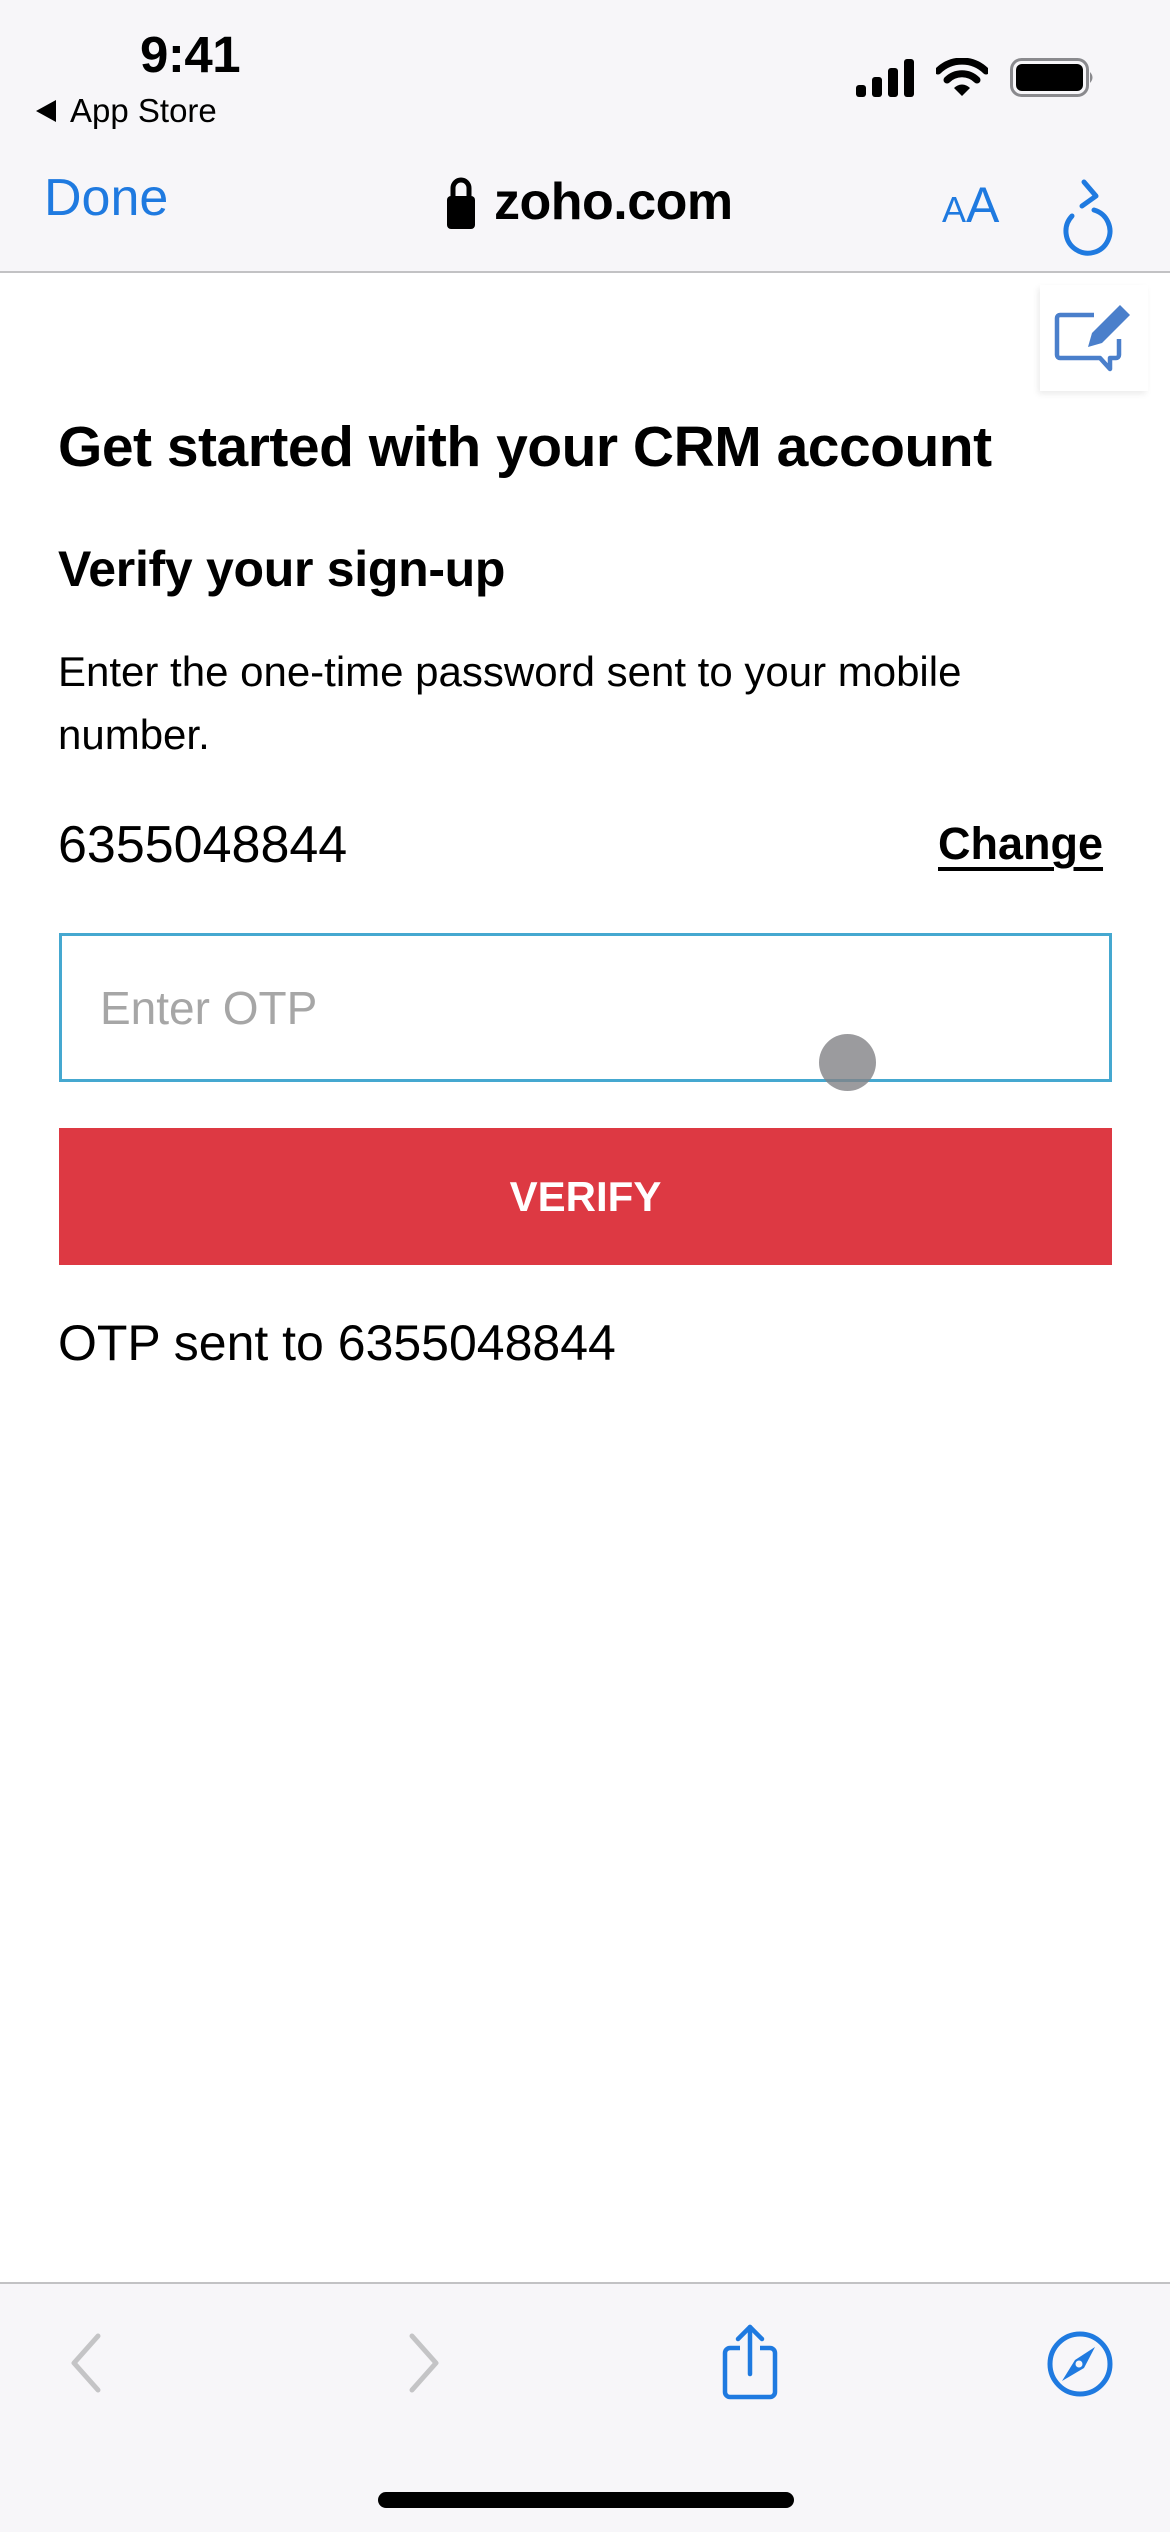 The height and width of the screenshot is (2532, 1170). What do you see at coordinates (46, 111) in the screenshot?
I see `back-triangle-icon` at bounding box center [46, 111].